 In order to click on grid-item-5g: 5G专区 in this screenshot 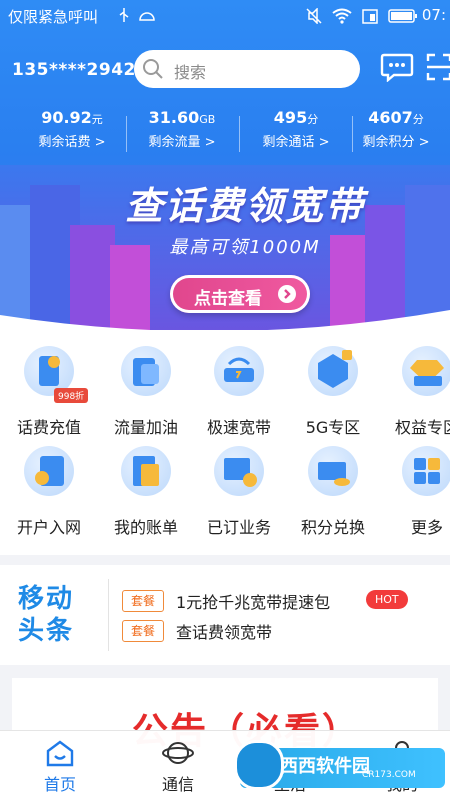, I will do `click(333, 383)`.